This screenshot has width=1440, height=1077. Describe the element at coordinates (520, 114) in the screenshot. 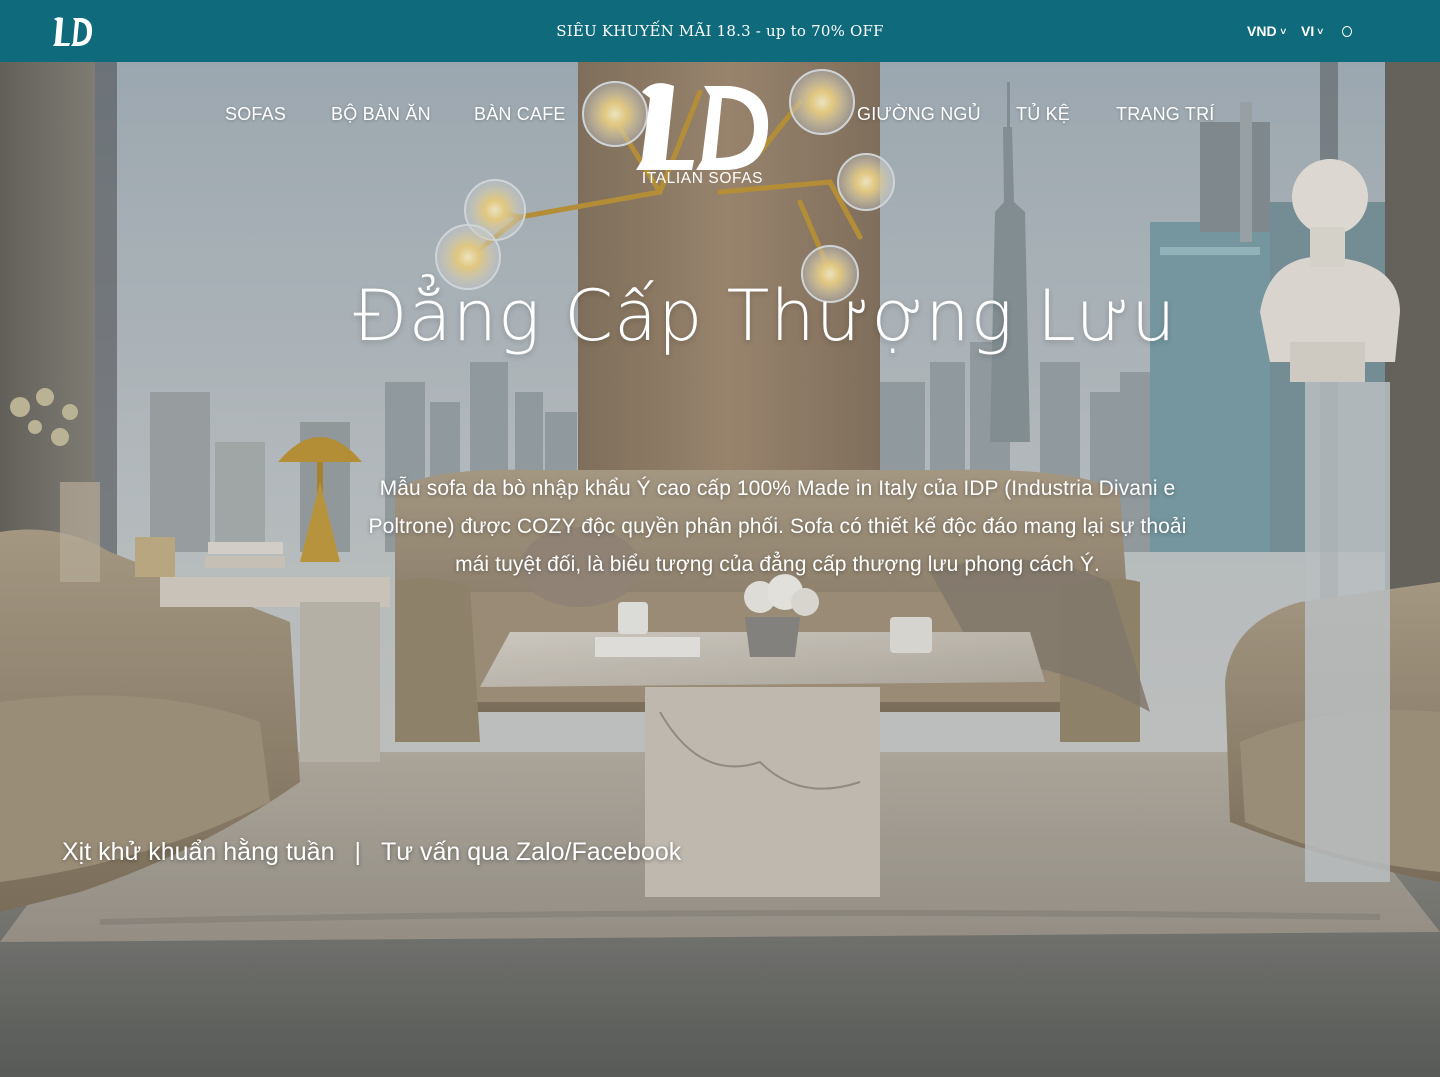

I see `nav-item-coffee-tables: BÀN CAFE` at that location.